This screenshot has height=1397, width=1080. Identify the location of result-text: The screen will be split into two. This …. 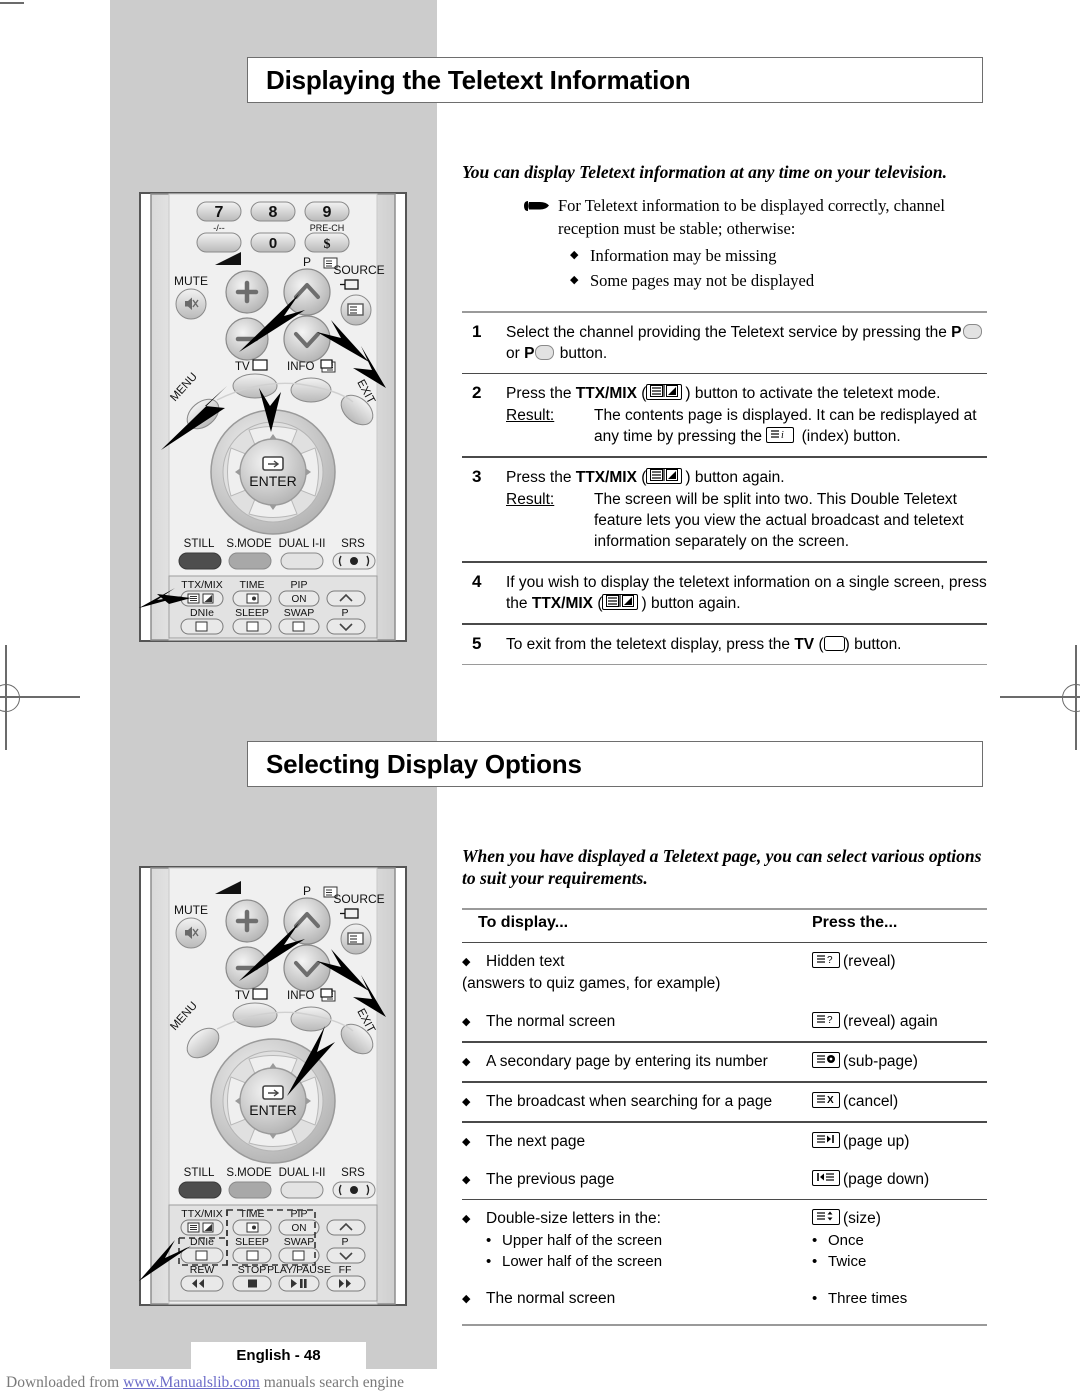
(779, 521).